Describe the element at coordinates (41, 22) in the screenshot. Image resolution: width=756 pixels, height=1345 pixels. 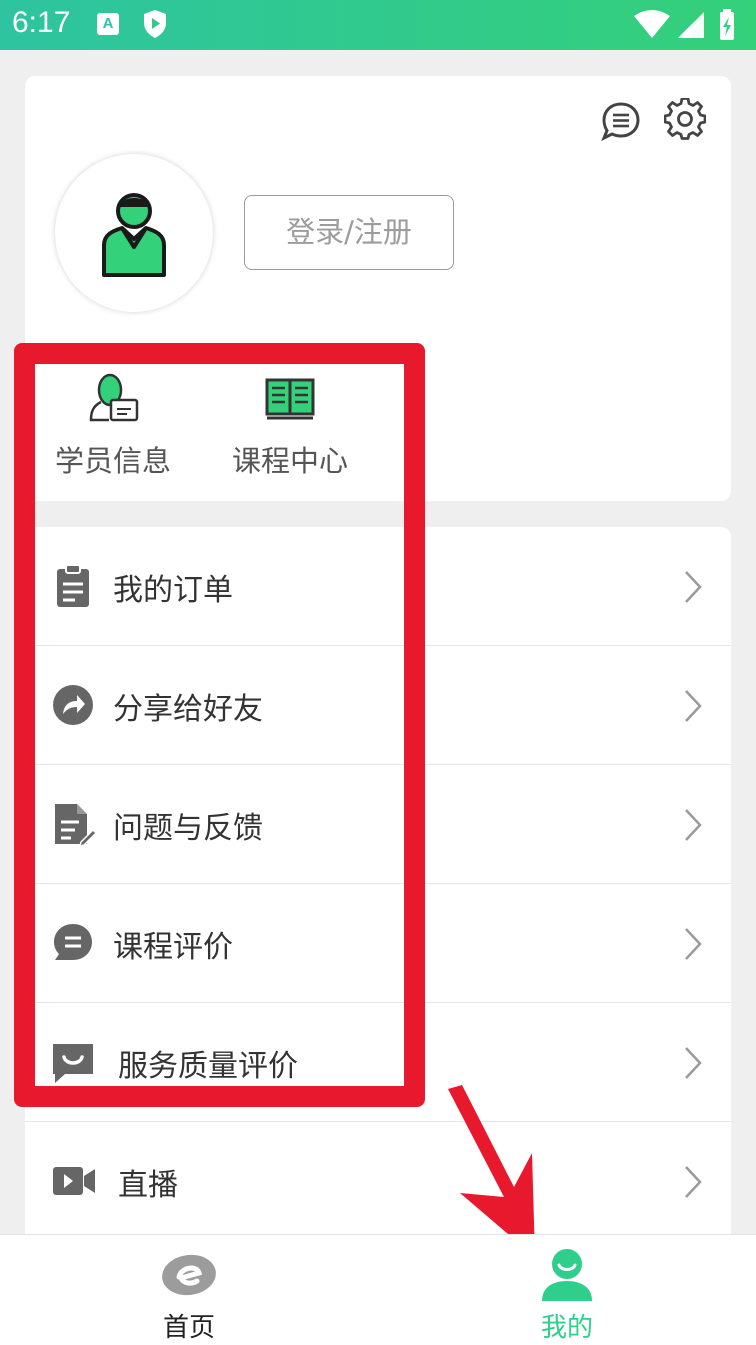
I see `status-time: 6:17` at that location.